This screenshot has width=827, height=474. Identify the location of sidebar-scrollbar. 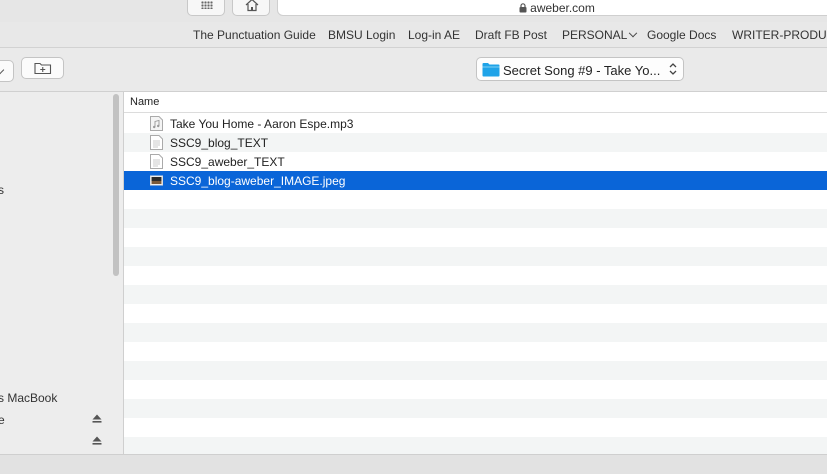
(116, 185).